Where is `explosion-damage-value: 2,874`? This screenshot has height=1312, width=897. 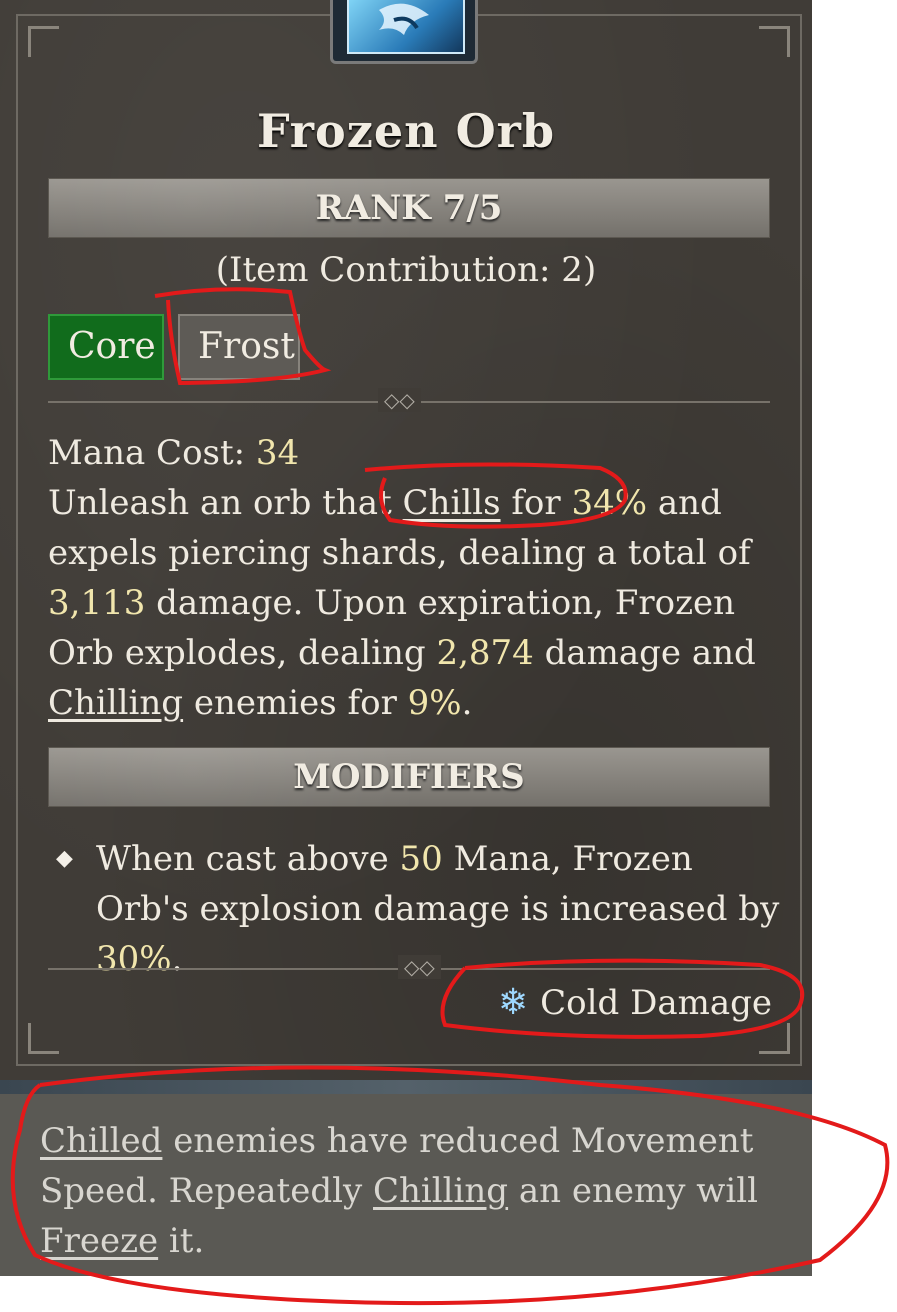
explosion-damage-value: 2,874 is located at coordinates (485, 653).